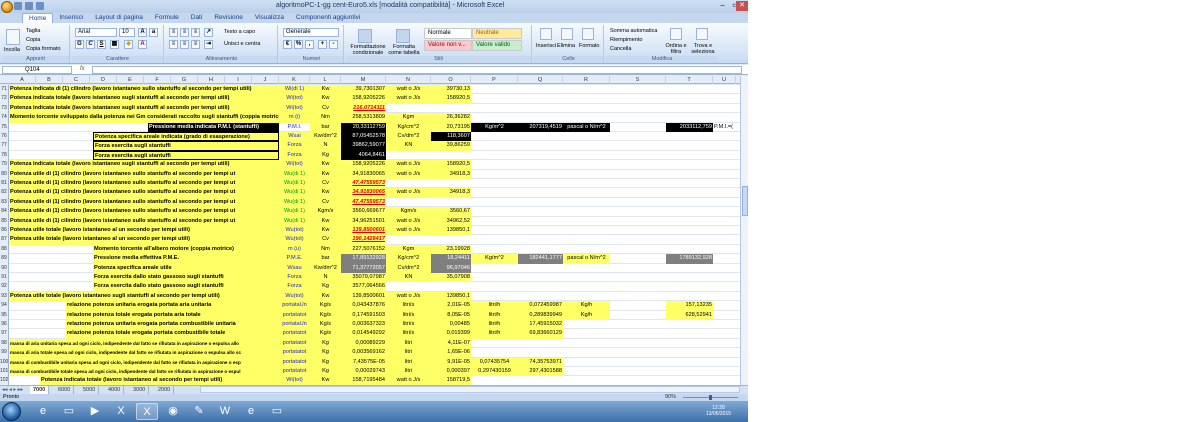 This screenshot has height=422, width=1200. What do you see at coordinates (363, 212) in the screenshot?
I see `value-cell: 3560,669677` at bounding box center [363, 212].